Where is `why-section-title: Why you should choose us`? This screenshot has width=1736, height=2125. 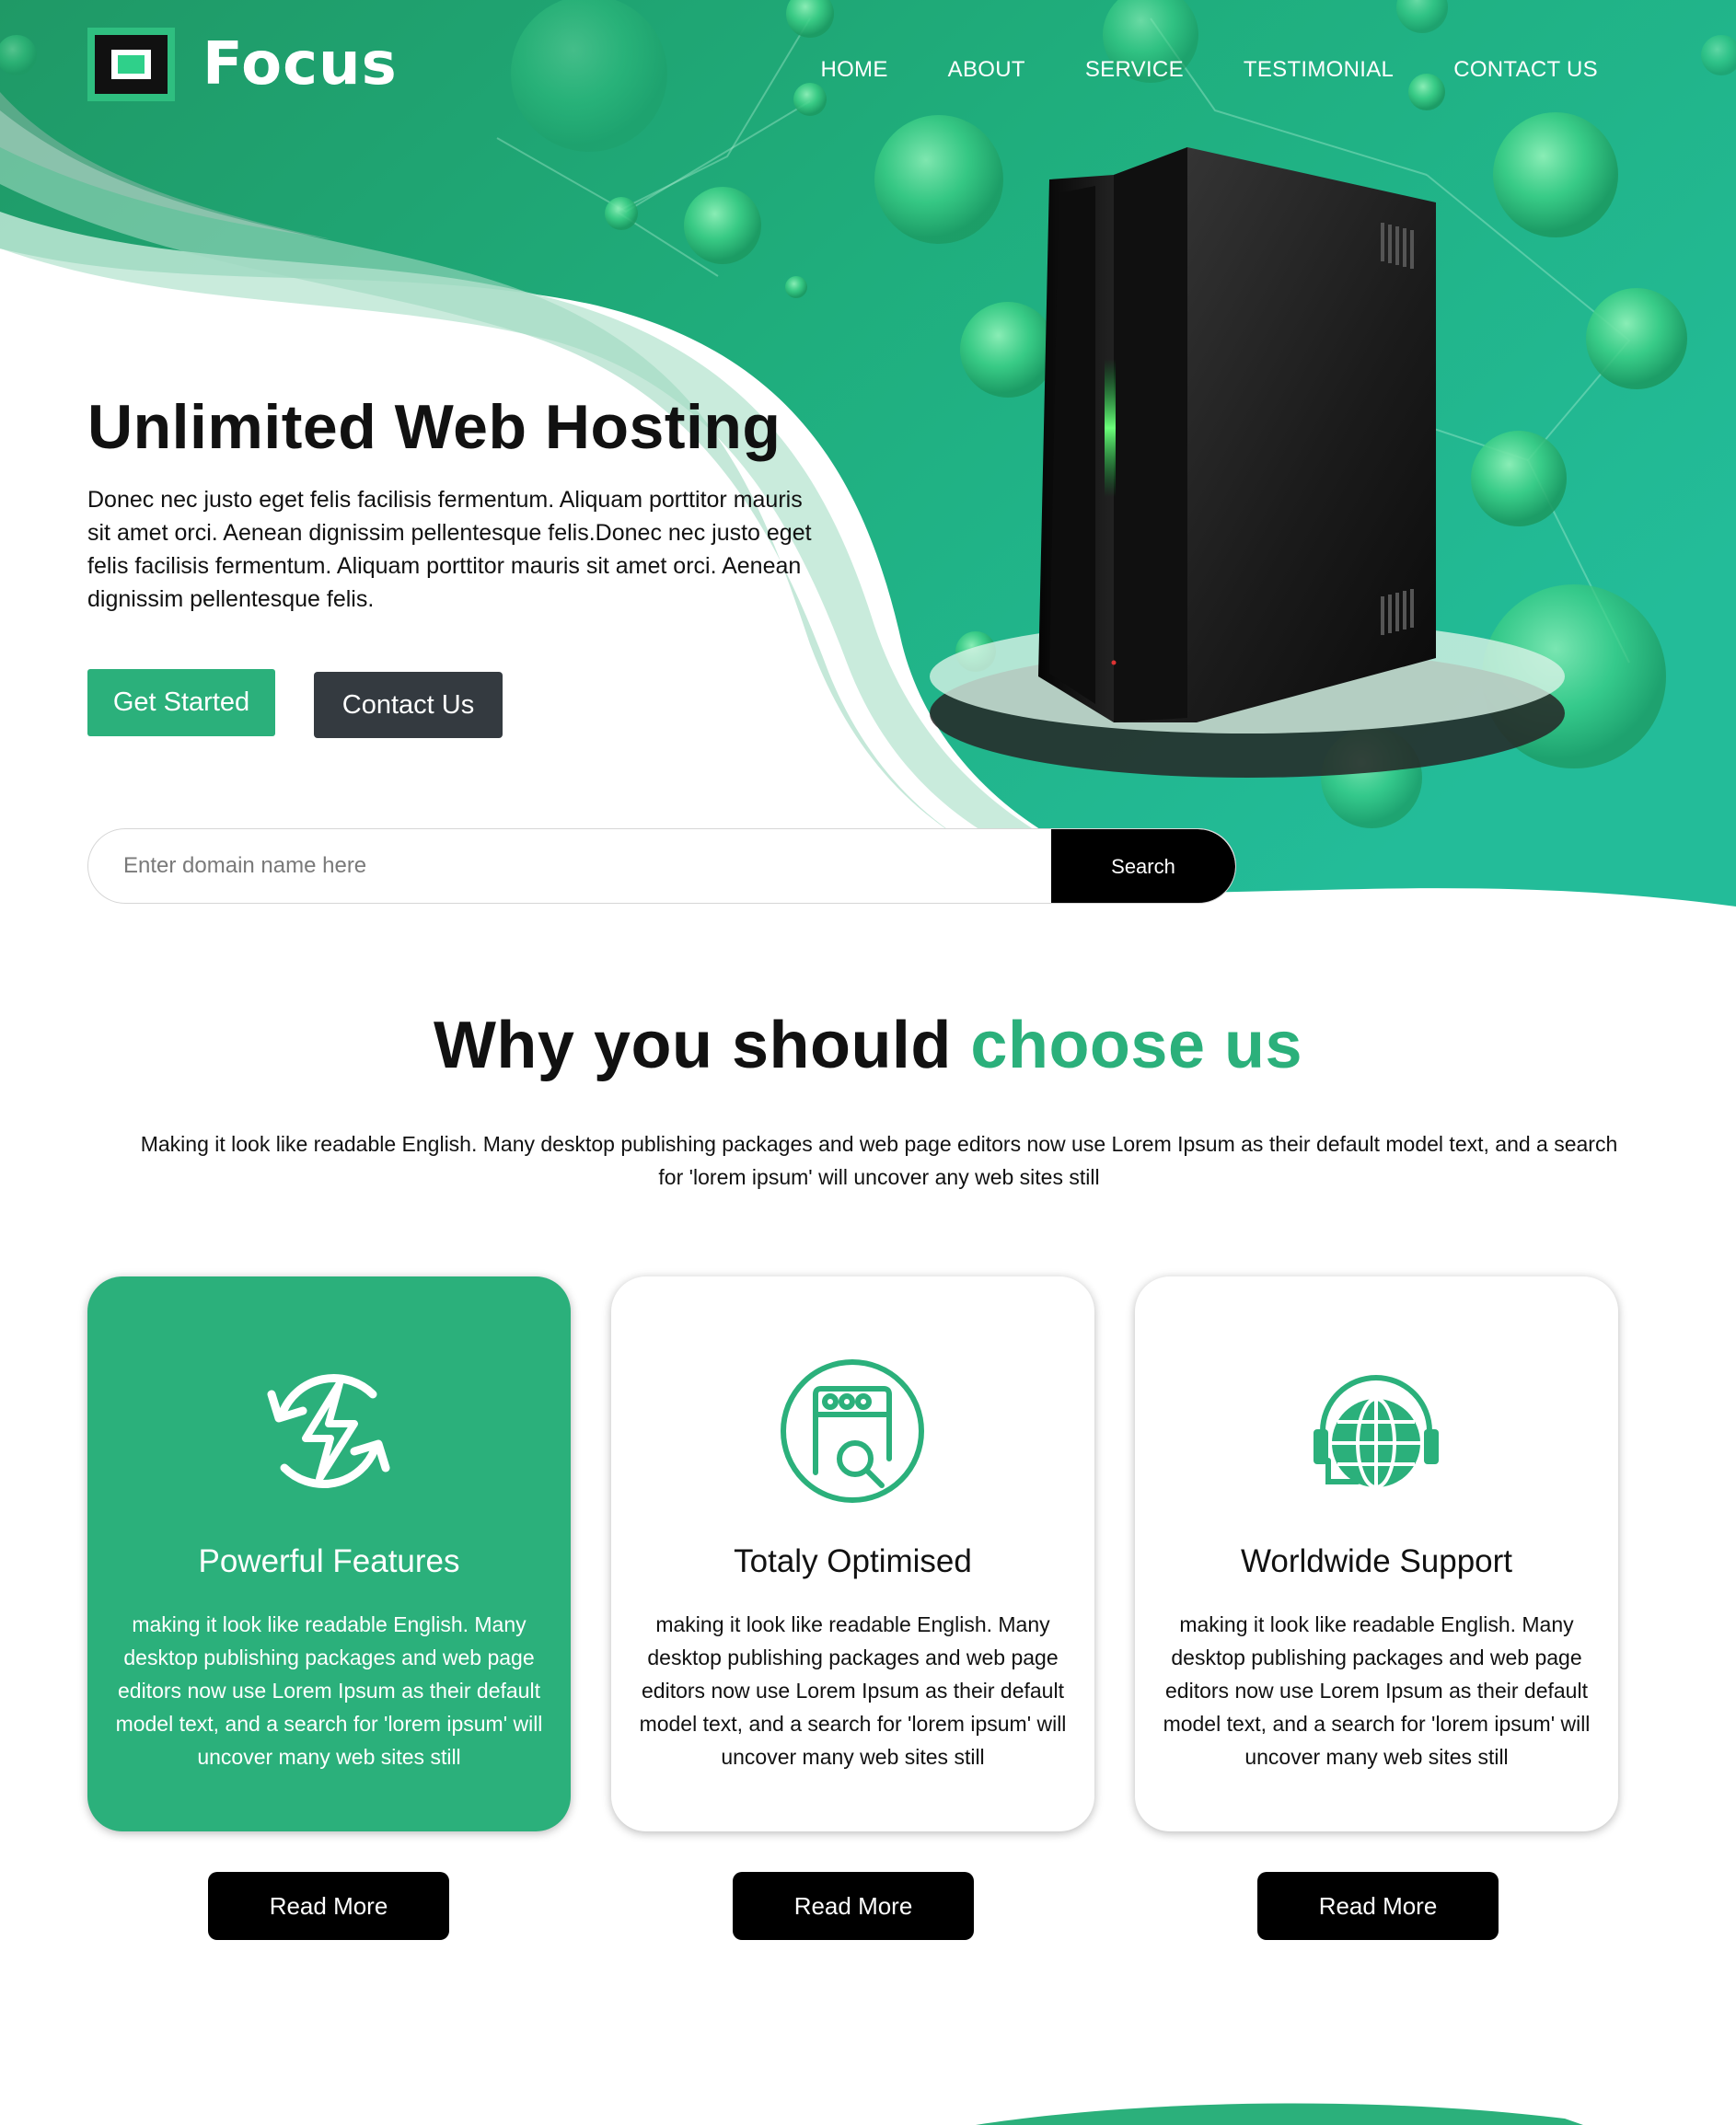
why-section-title: Why you should choose us is located at coordinates (868, 1045).